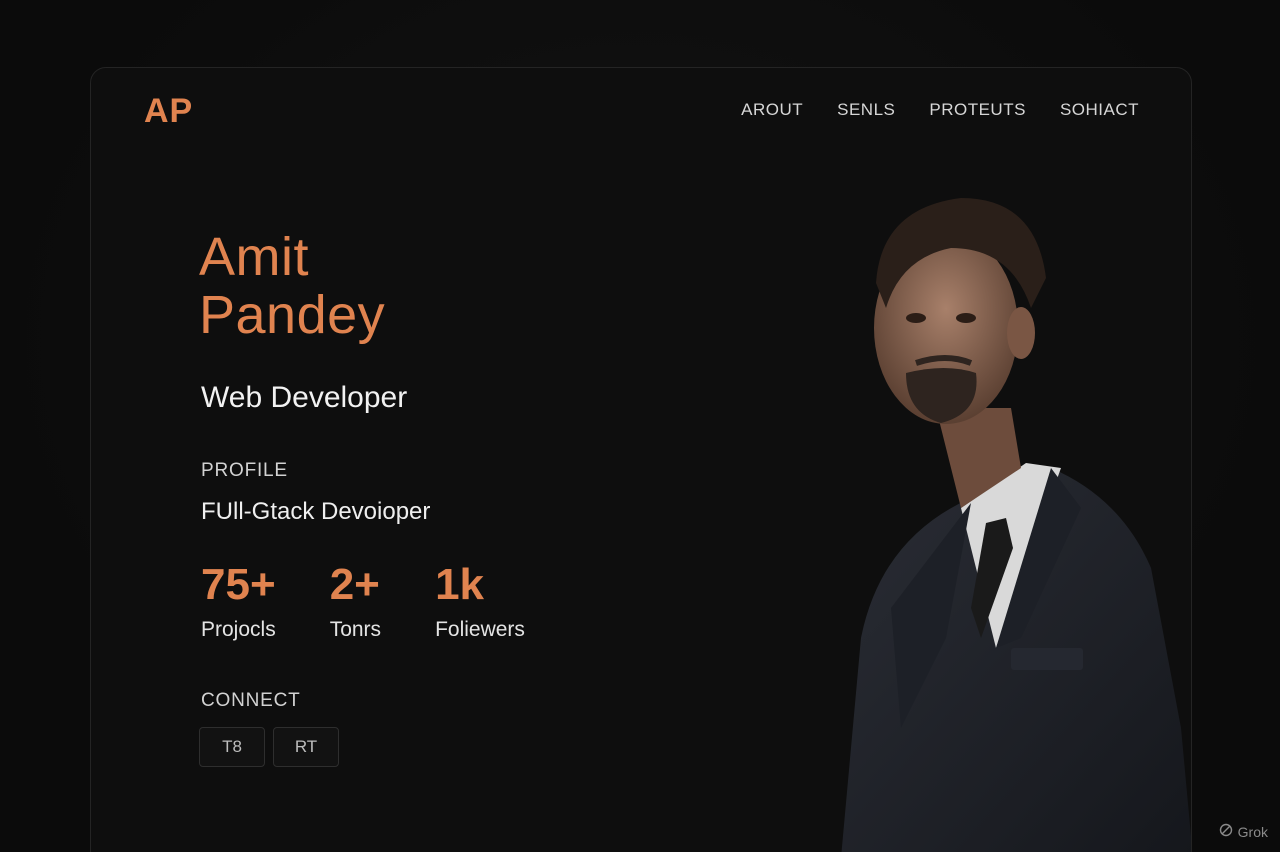  Describe the element at coordinates (460, 584) in the screenshot. I see `stat-value: 1k` at that location.